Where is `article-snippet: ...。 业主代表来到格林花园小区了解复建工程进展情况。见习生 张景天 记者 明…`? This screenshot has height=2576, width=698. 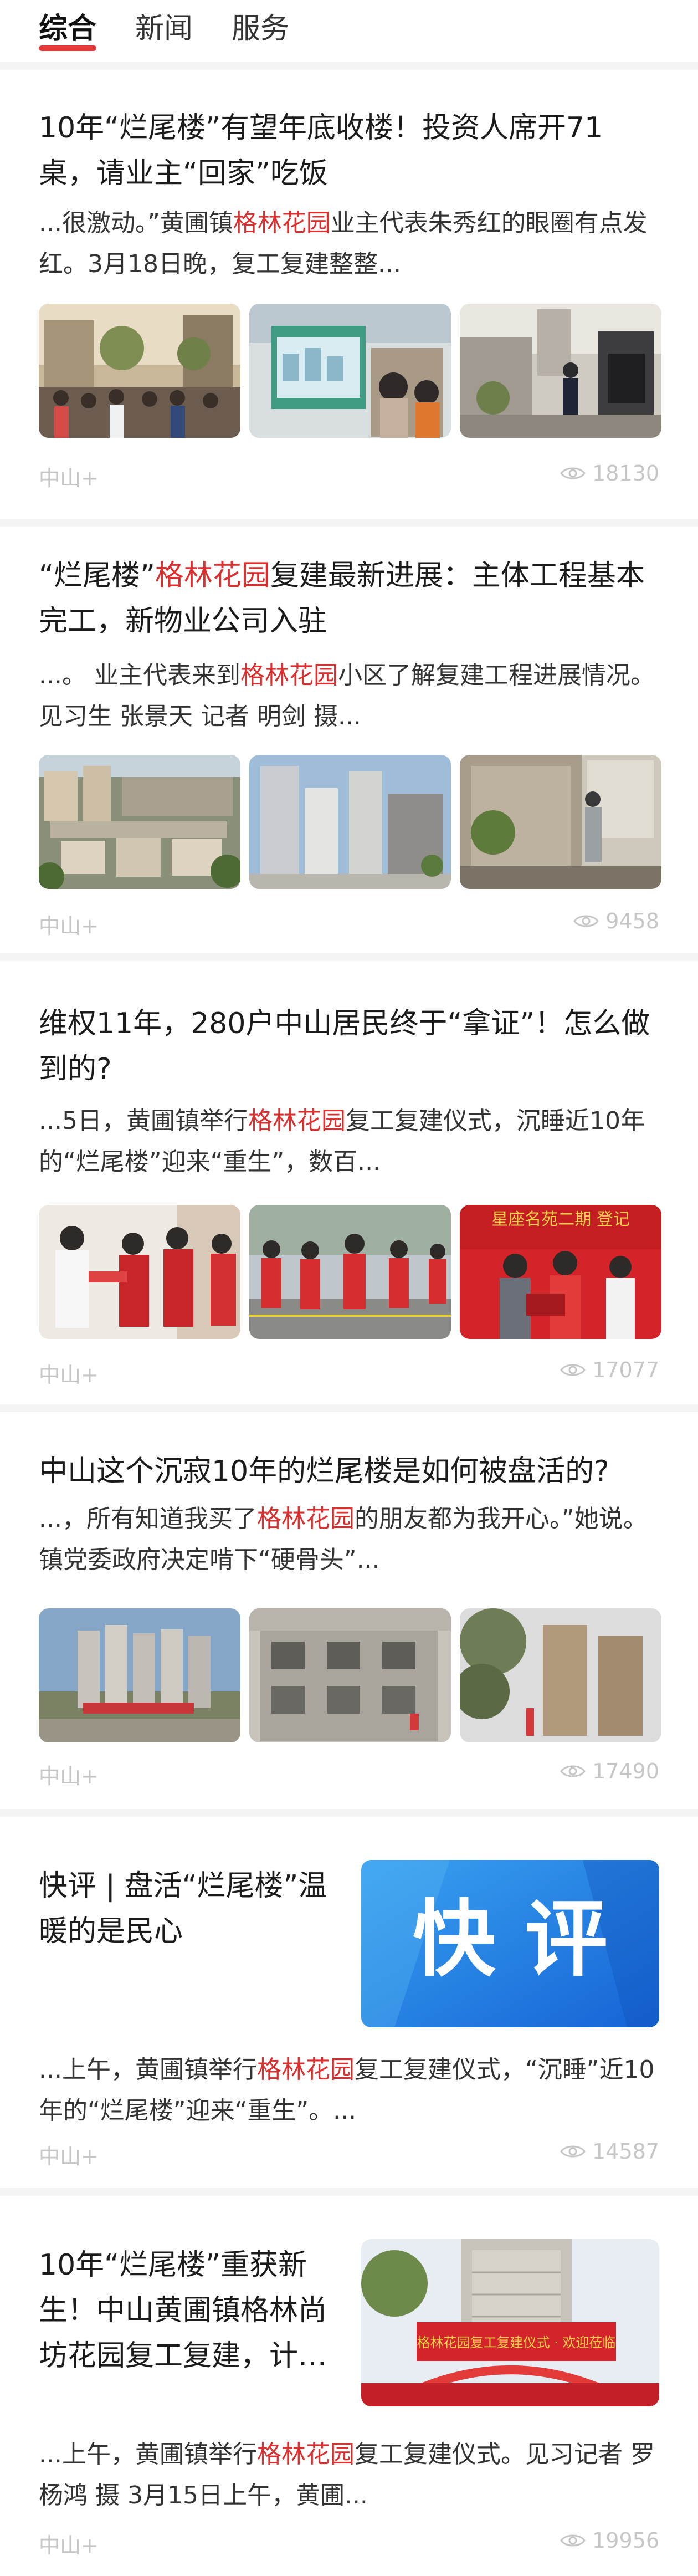 article-snippet: ...。 业主代表来到格林花园小区了解复建工程进展情况。见习生 张景天 记者 明… is located at coordinates (347, 695).